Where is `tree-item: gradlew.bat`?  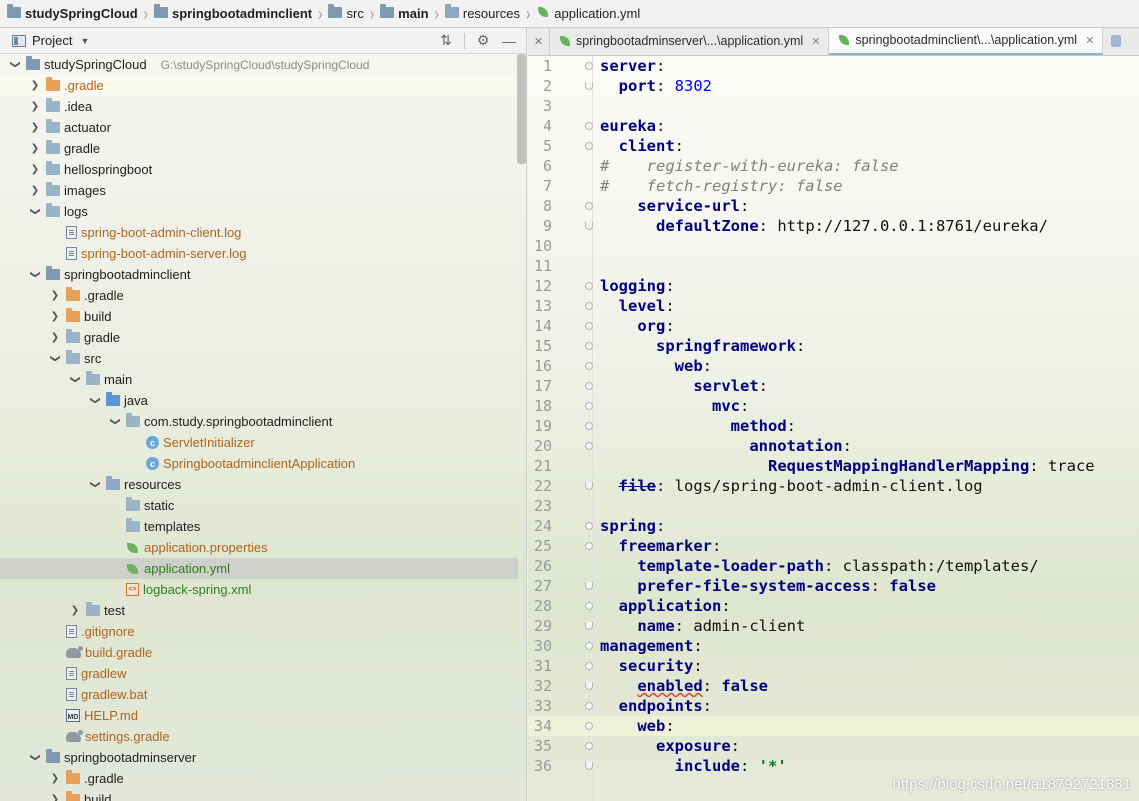 tree-item: gradlew.bat is located at coordinates (259, 694).